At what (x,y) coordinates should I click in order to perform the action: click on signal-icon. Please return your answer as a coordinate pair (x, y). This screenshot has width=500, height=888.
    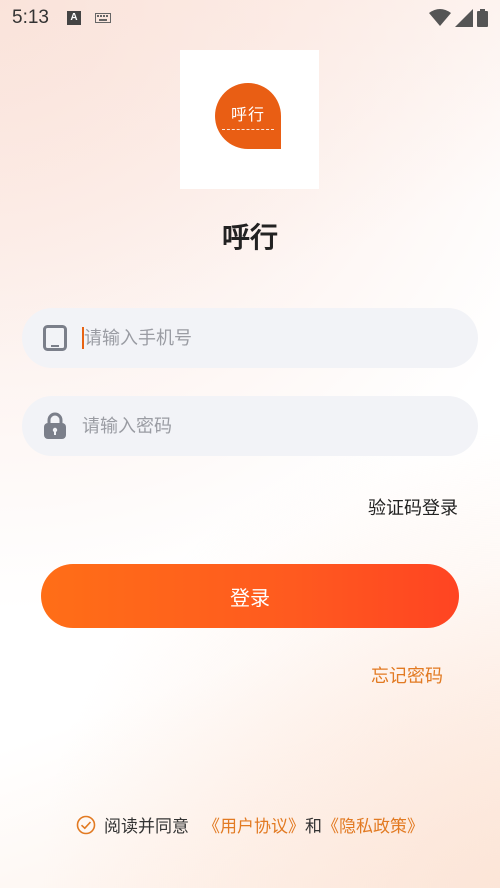
    Looking at the image, I should click on (464, 18).